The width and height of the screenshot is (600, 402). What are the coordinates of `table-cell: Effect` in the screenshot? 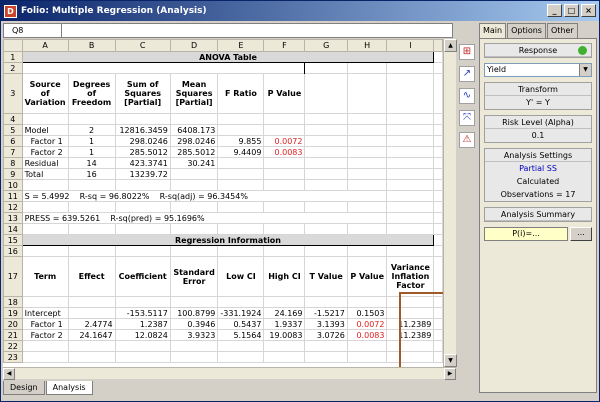 It's located at (91, 276).